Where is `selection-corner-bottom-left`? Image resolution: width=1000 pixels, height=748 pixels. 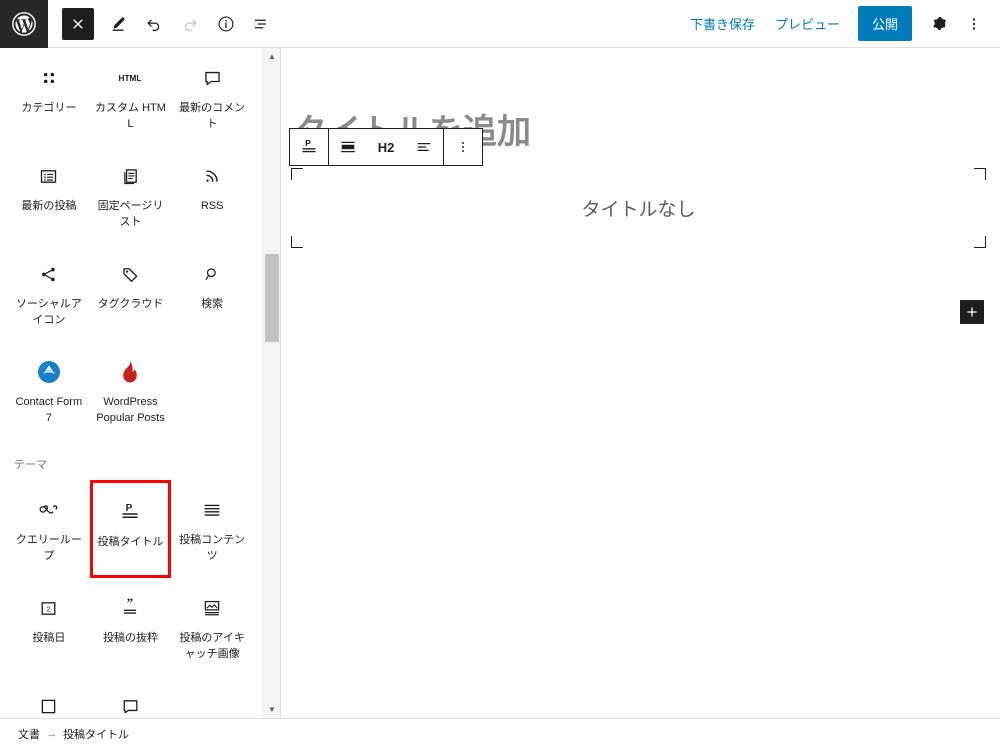
selection-corner-bottom-left is located at coordinates (297, 242).